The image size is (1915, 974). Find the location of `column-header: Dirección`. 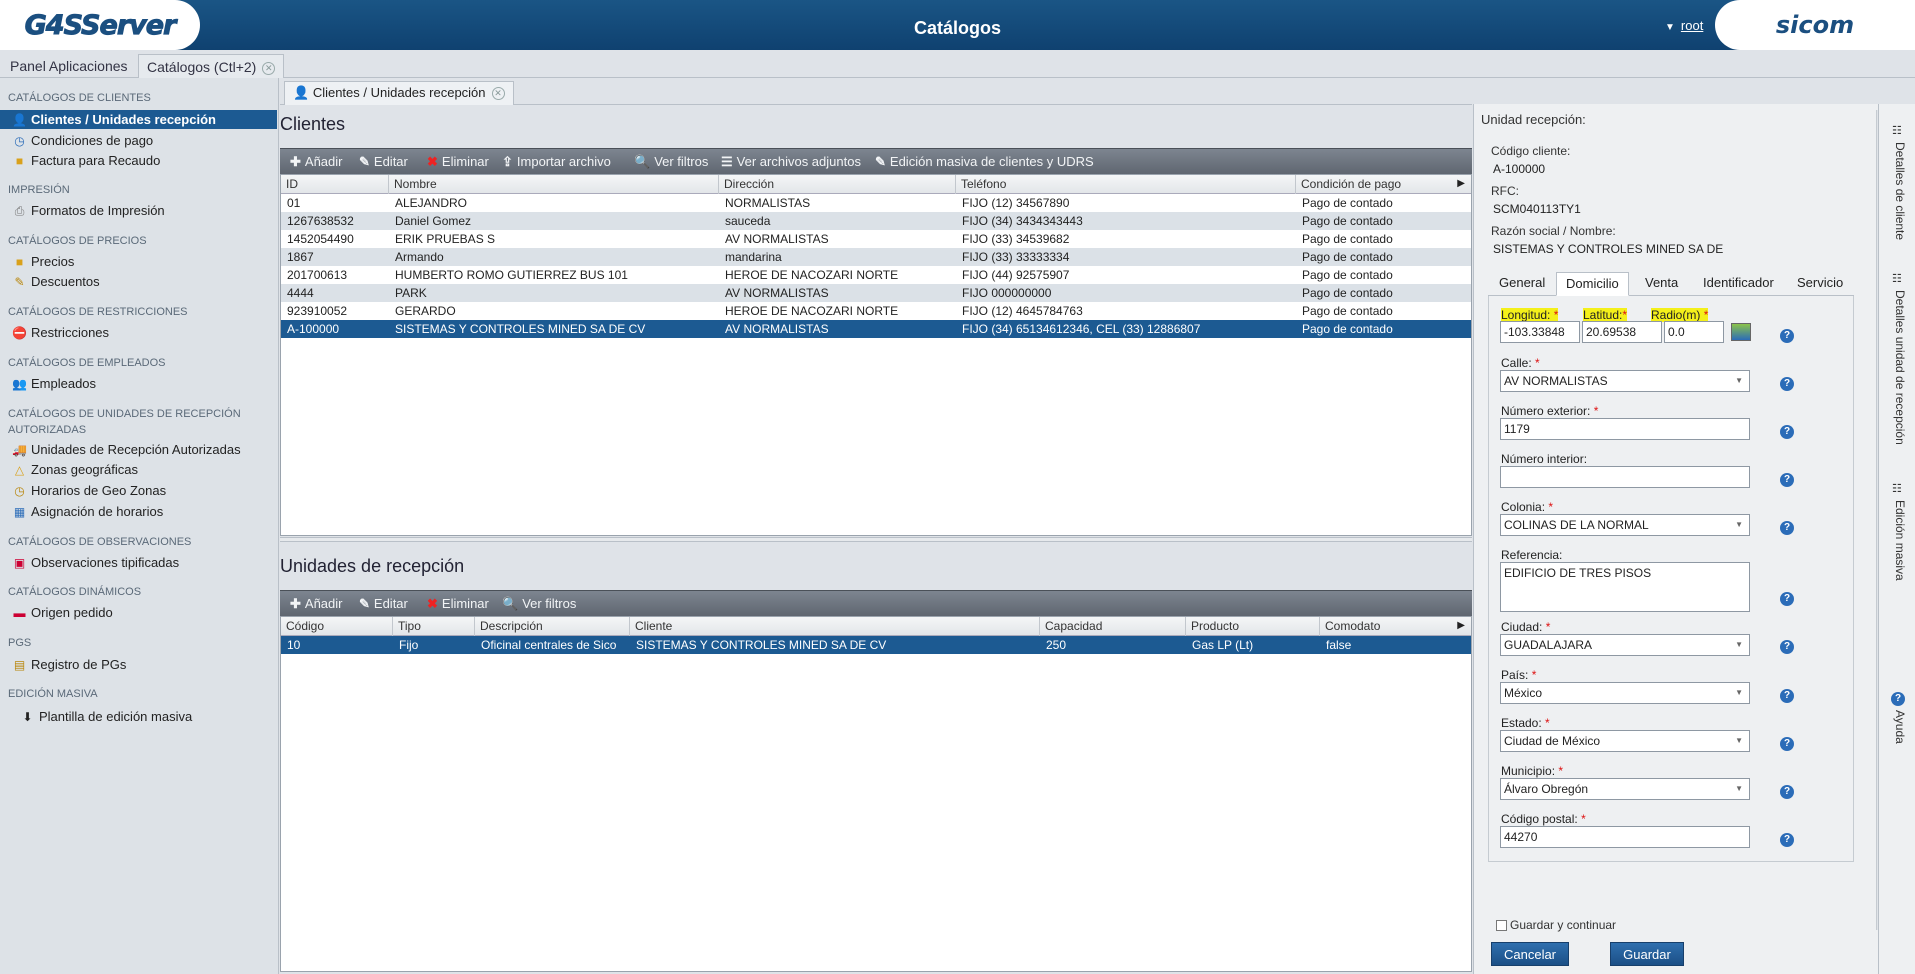

column-header: Dirección is located at coordinates (837, 184).